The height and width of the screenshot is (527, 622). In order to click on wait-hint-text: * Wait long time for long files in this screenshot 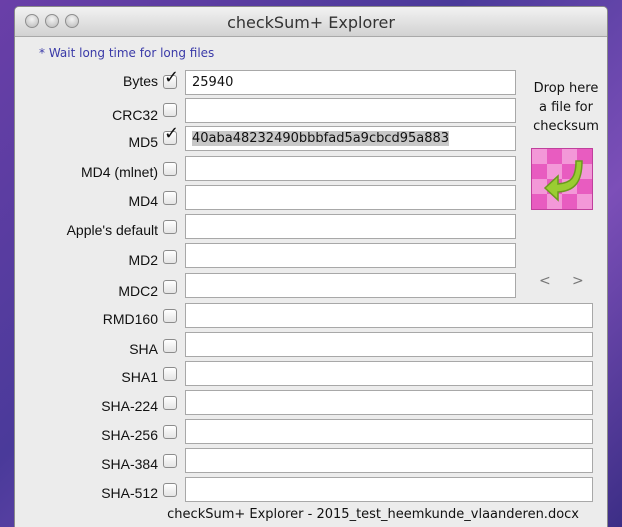, I will do `click(127, 53)`.